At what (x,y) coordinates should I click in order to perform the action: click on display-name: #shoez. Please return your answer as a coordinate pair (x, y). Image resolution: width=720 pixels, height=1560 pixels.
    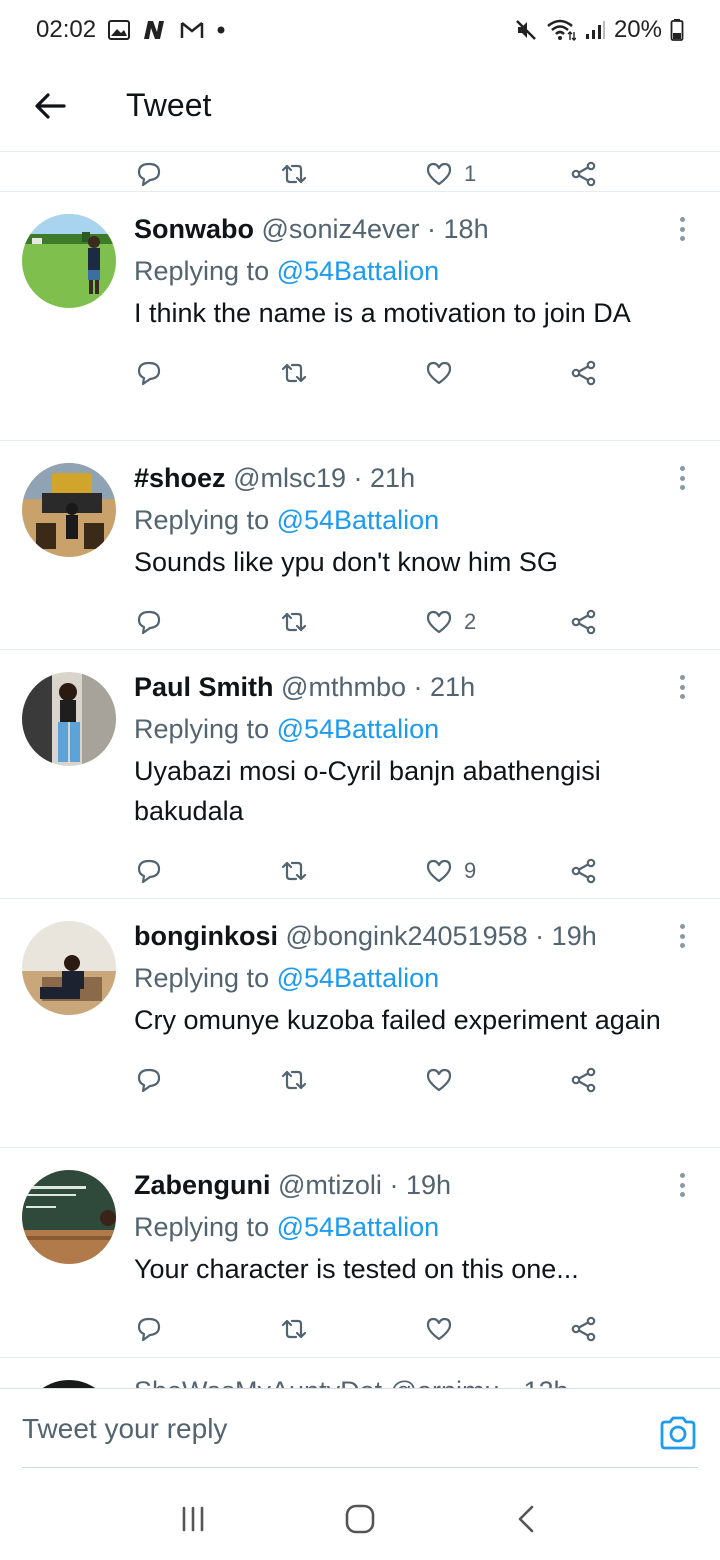
    Looking at the image, I should click on (180, 478).